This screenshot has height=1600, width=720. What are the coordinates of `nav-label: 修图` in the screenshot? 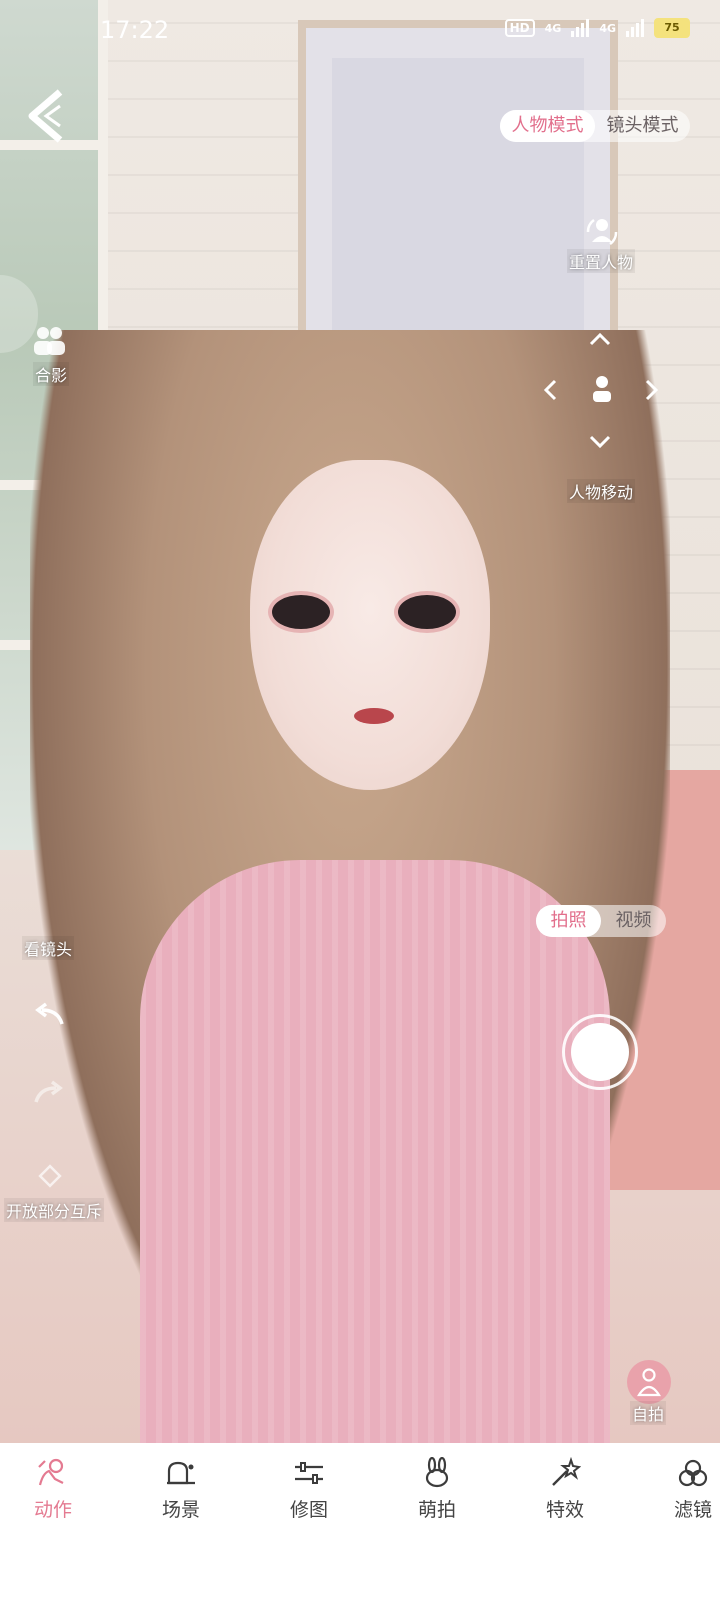 It's located at (308, 1510).